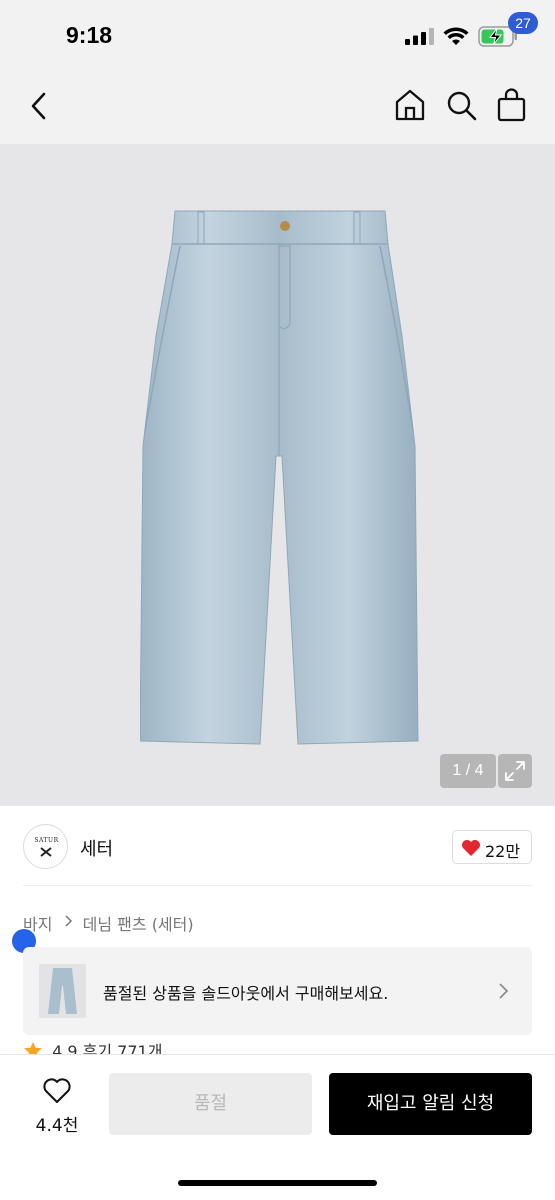  I want to click on image-counter: 1 / 4, so click(468, 771).